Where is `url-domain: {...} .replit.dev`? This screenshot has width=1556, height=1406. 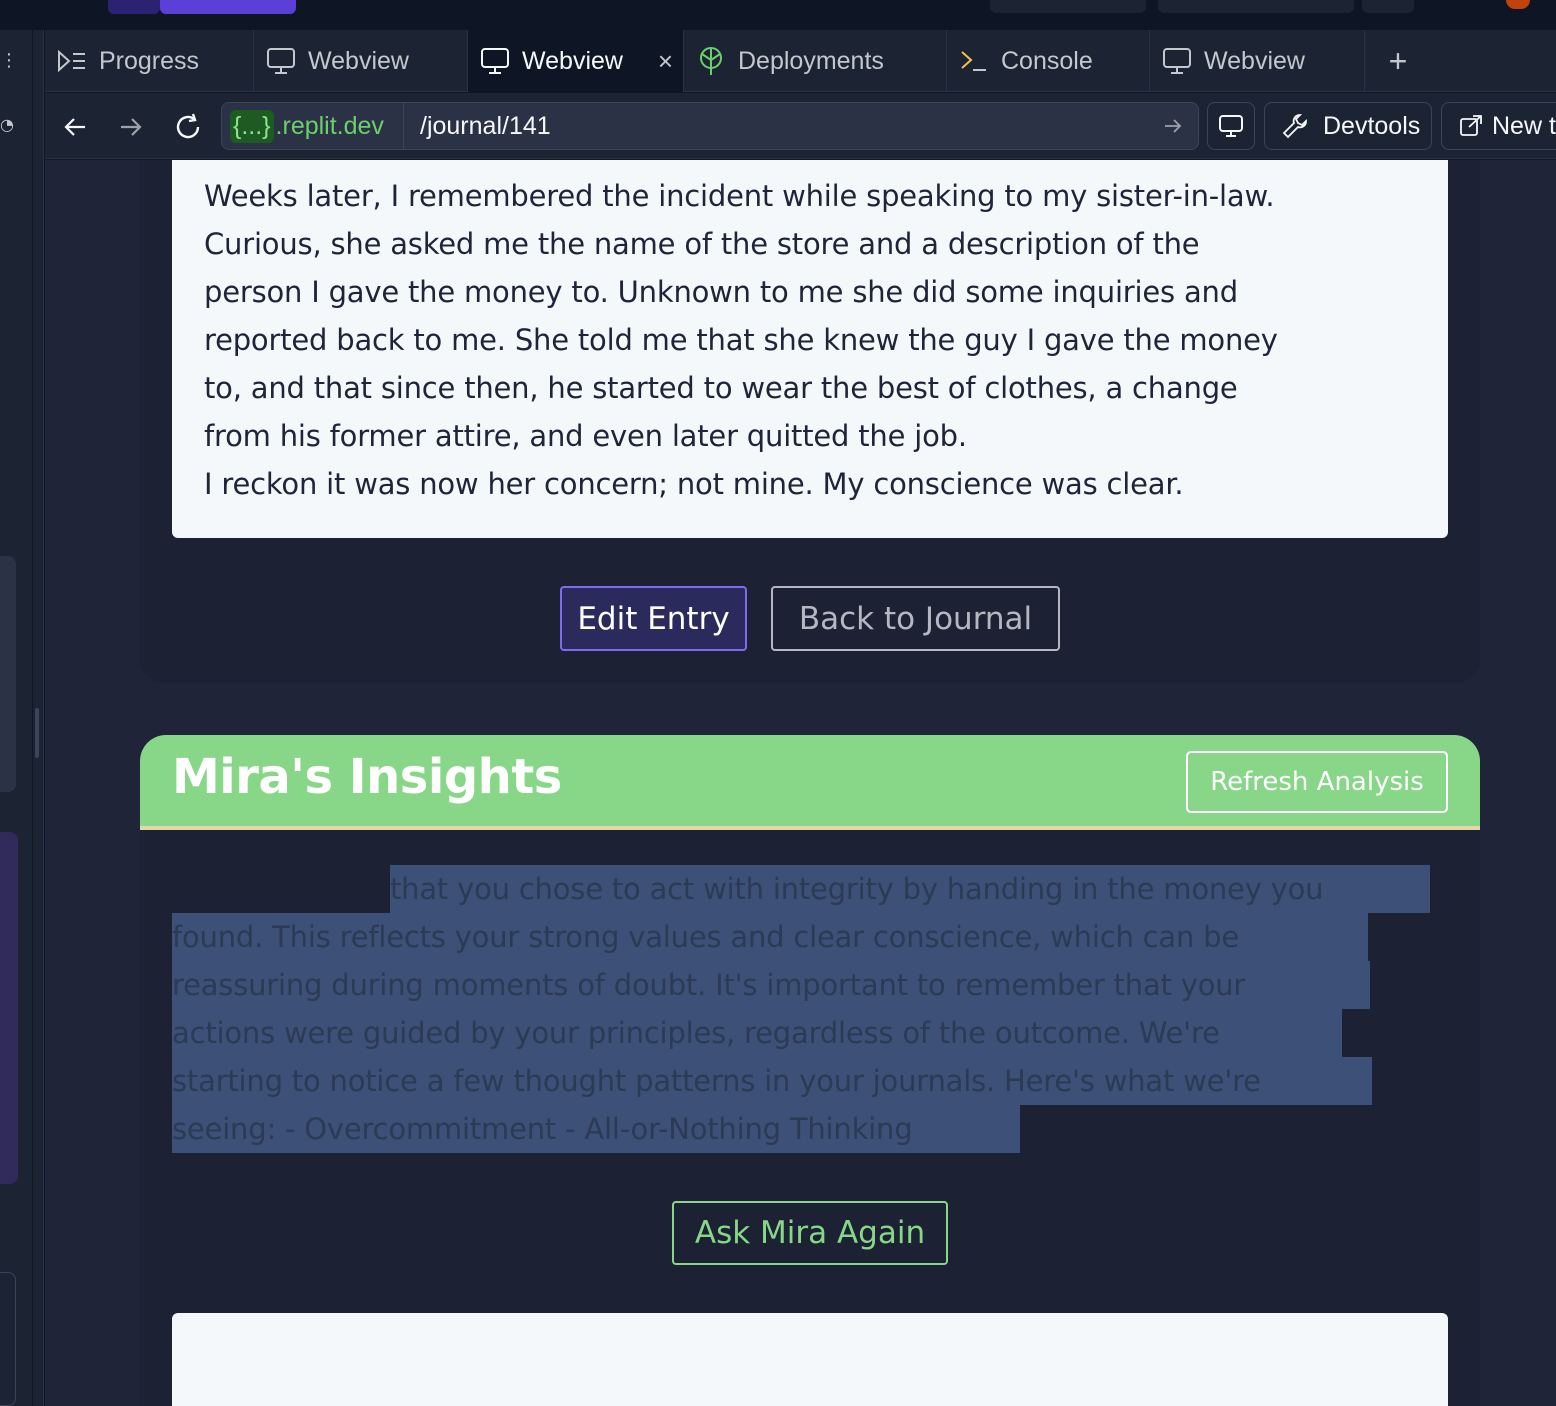 url-domain: {...} .replit.dev is located at coordinates (313, 126).